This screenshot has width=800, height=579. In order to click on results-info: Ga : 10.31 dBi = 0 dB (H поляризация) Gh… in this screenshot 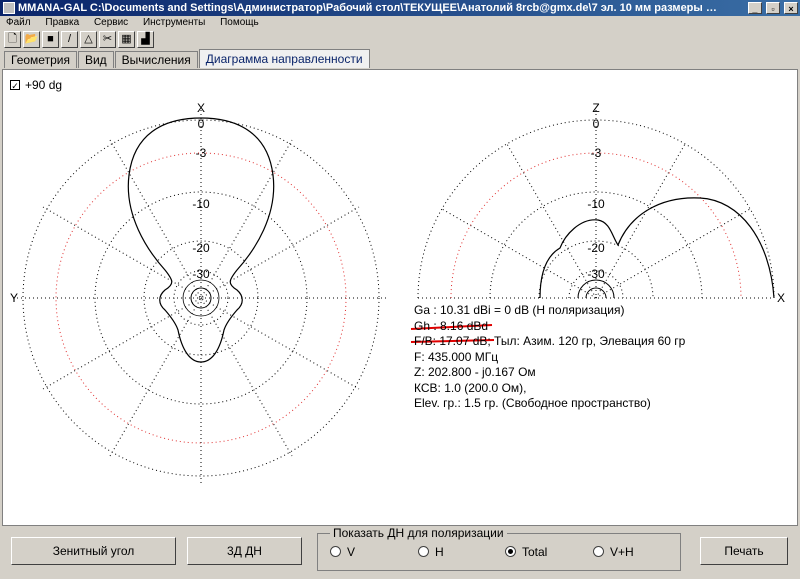, I will do `click(549, 357)`.